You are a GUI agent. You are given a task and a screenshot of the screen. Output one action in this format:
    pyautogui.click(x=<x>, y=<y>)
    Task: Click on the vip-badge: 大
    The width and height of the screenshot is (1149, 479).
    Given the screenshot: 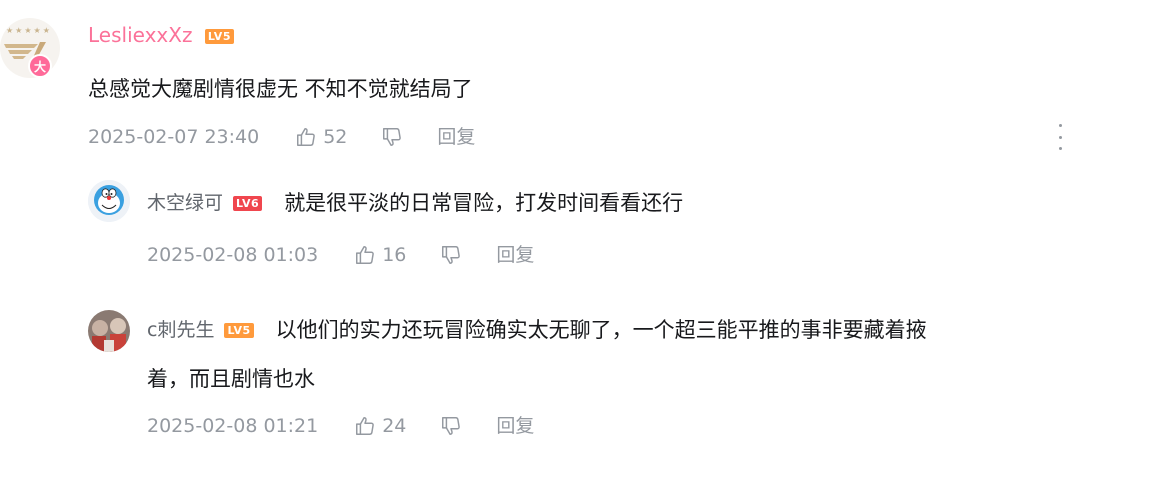 What is the action you would take?
    pyautogui.click(x=40, y=66)
    